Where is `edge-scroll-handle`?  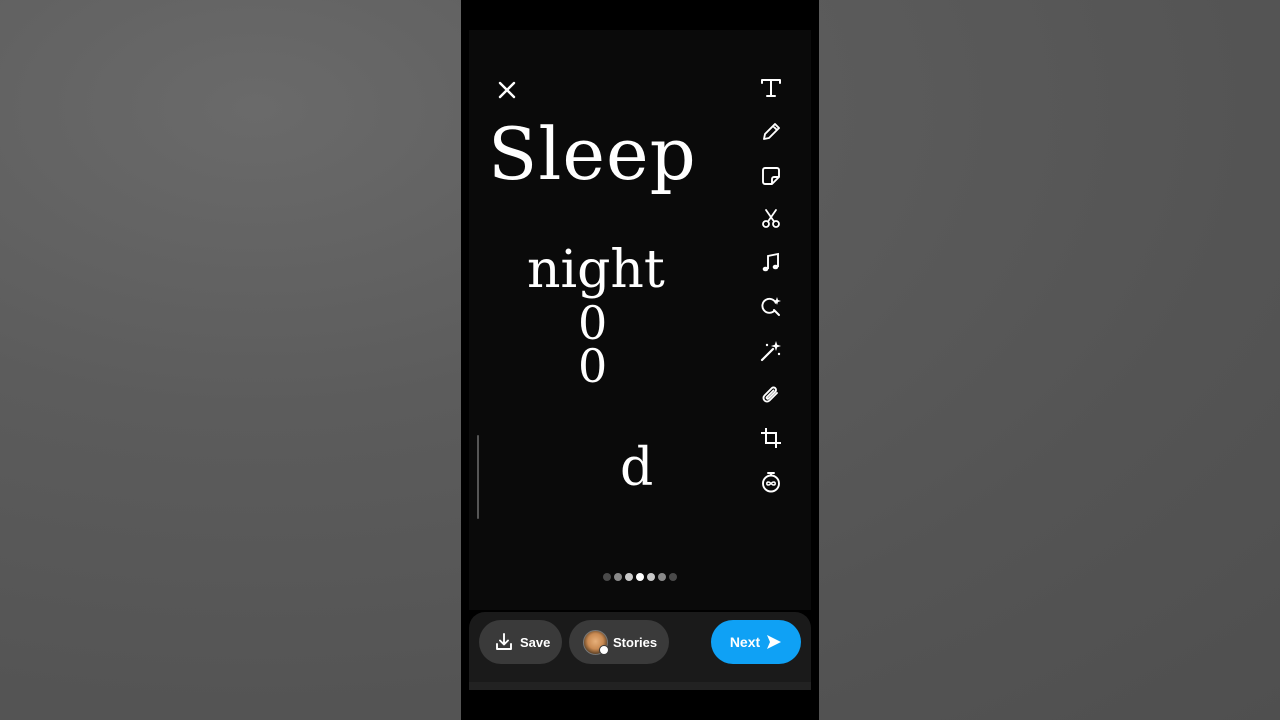
edge-scroll-handle is located at coordinates (478, 477).